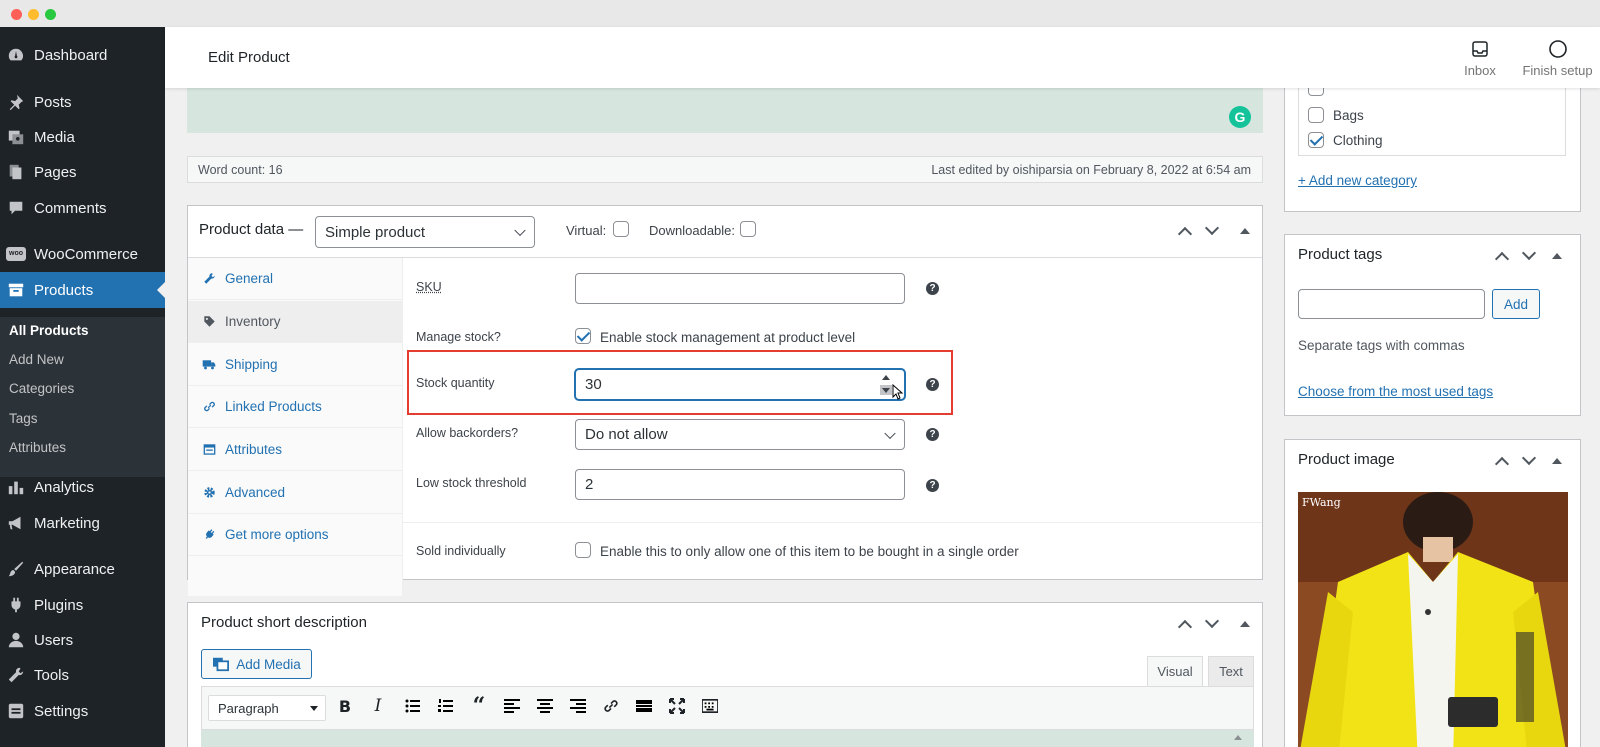  I want to click on submenu-tags: Tags, so click(23, 418).